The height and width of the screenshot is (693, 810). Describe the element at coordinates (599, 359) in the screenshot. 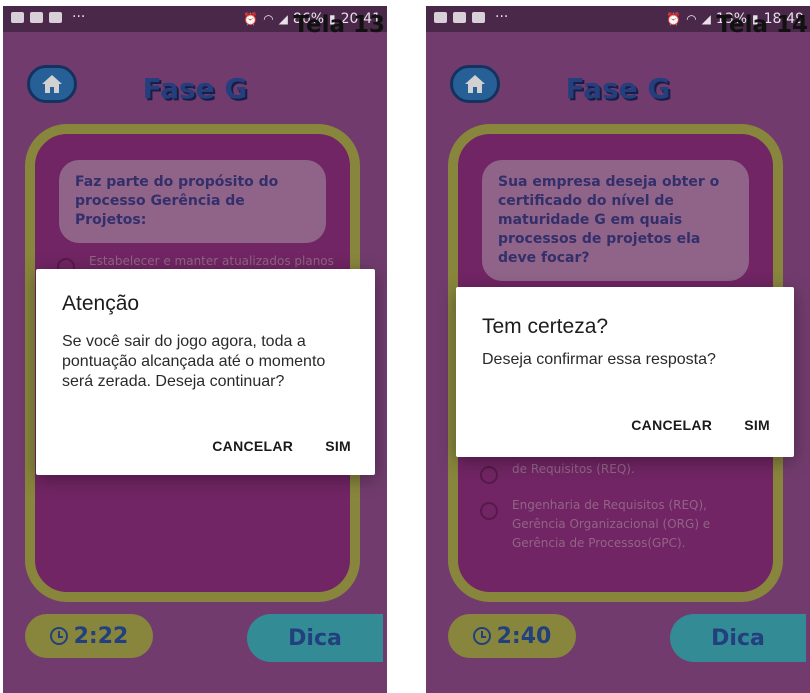

I see `dialog-message: Deseja confirmar essa resposta?` at that location.